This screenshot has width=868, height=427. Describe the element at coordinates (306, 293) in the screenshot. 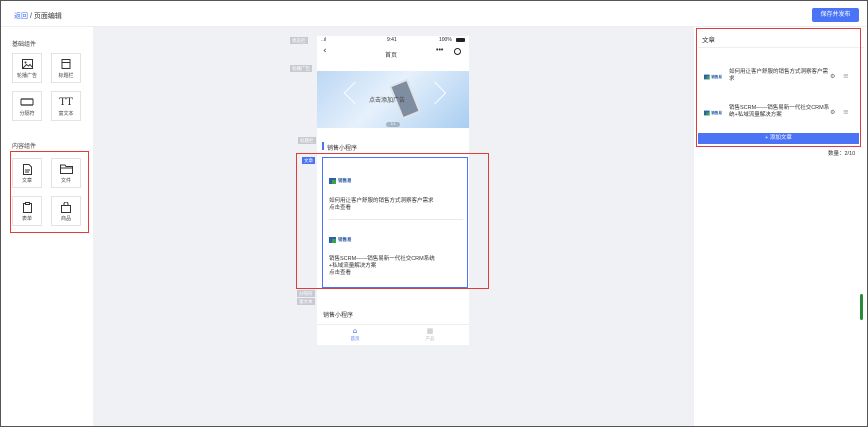

I see `tag-divider: 分隔符` at that location.